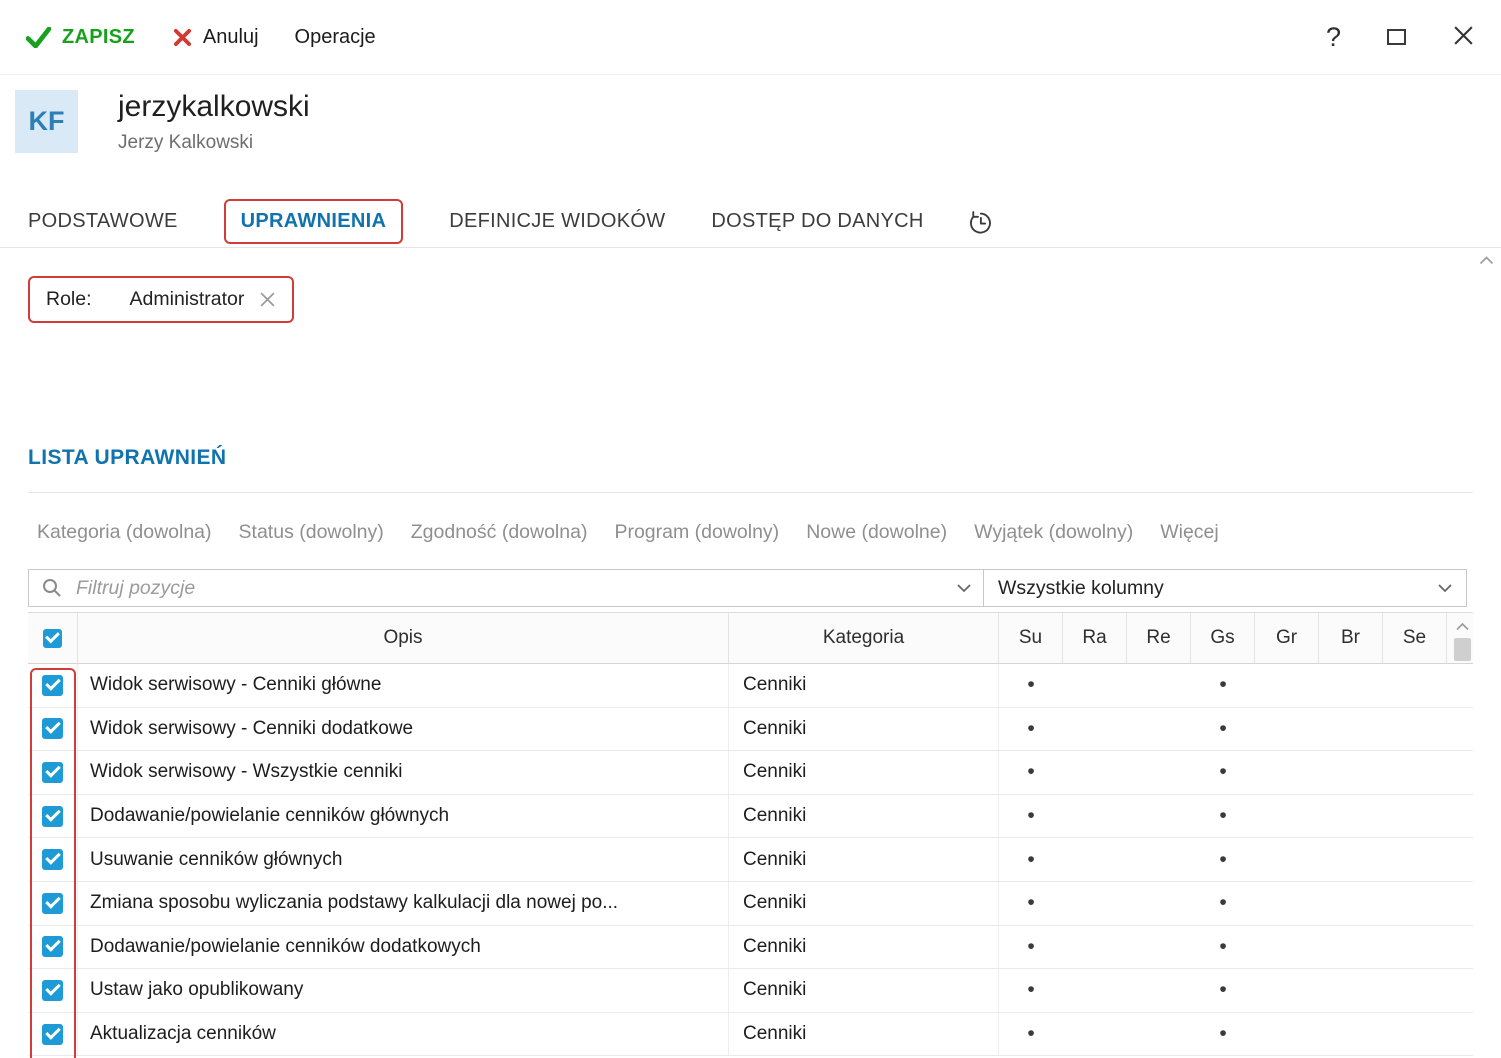 Image resolution: width=1501 pixels, height=1058 pixels. Describe the element at coordinates (750, 991) in the screenshot. I see `table-row: Ustaw jako opublikowany Cenniki • •` at that location.